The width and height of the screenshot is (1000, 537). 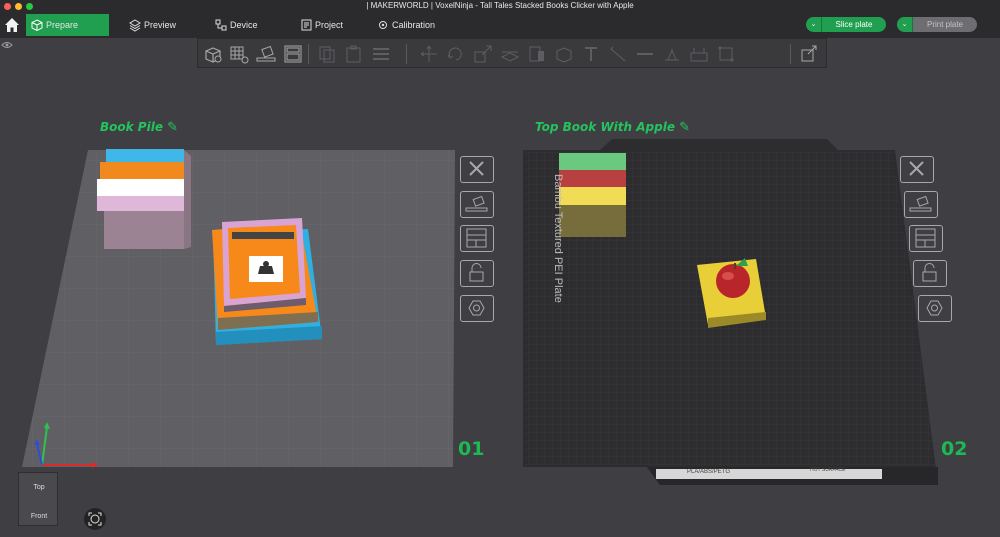 I want to click on scale-icon, so click(x=483, y=54).